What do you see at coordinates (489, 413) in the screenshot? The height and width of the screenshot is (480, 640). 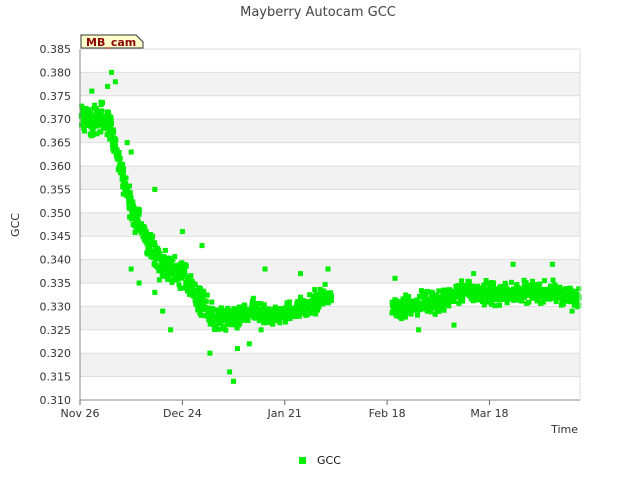 I see `x-tick-label: Mar 18` at bounding box center [489, 413].